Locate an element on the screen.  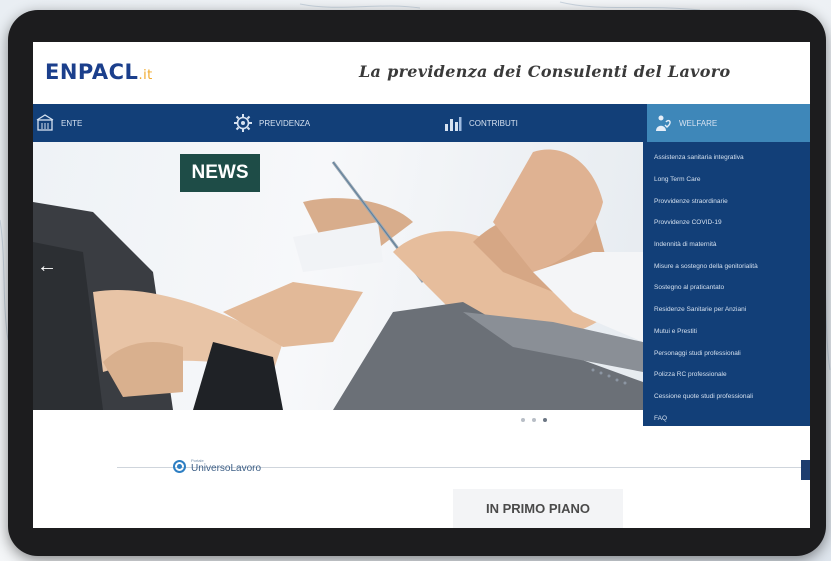
nav-item-contributi: Contributi is located at coordinates (513, 123).